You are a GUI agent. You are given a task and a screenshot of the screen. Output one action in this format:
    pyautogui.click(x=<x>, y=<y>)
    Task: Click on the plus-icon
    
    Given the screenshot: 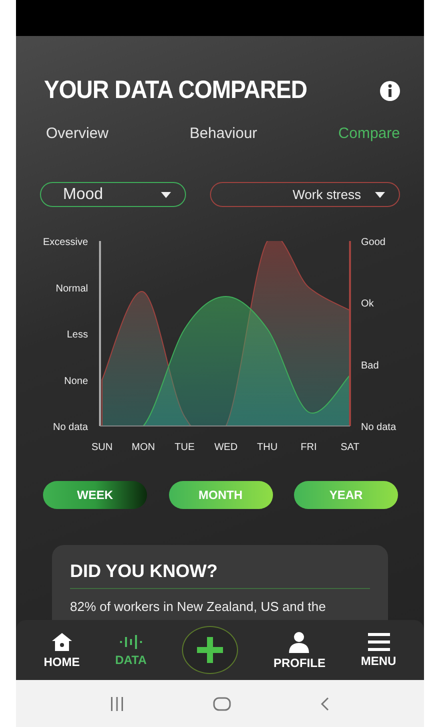 What is the action you would take?
    pyautogui.click(x=210, y=650)
    